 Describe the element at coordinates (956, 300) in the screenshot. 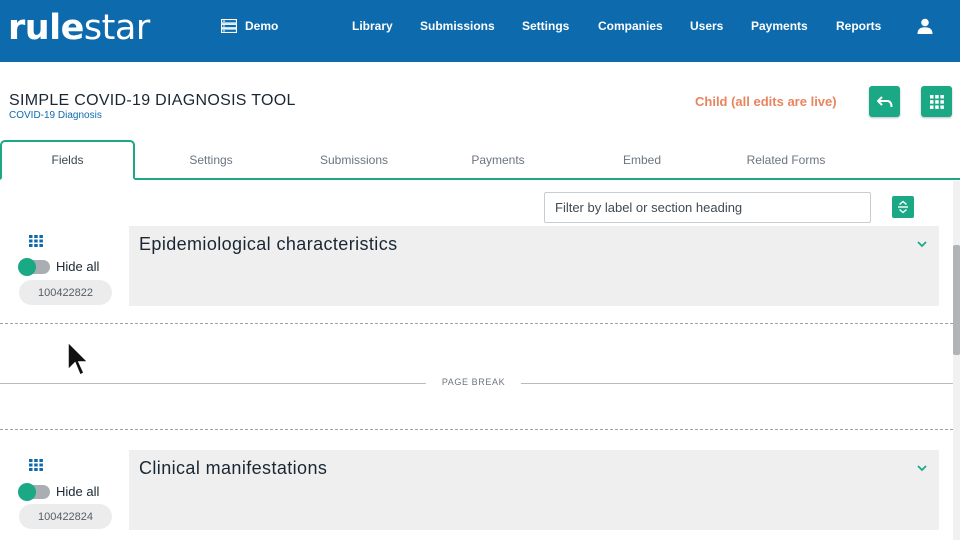

I see `scrollbar-thumb` at that location.